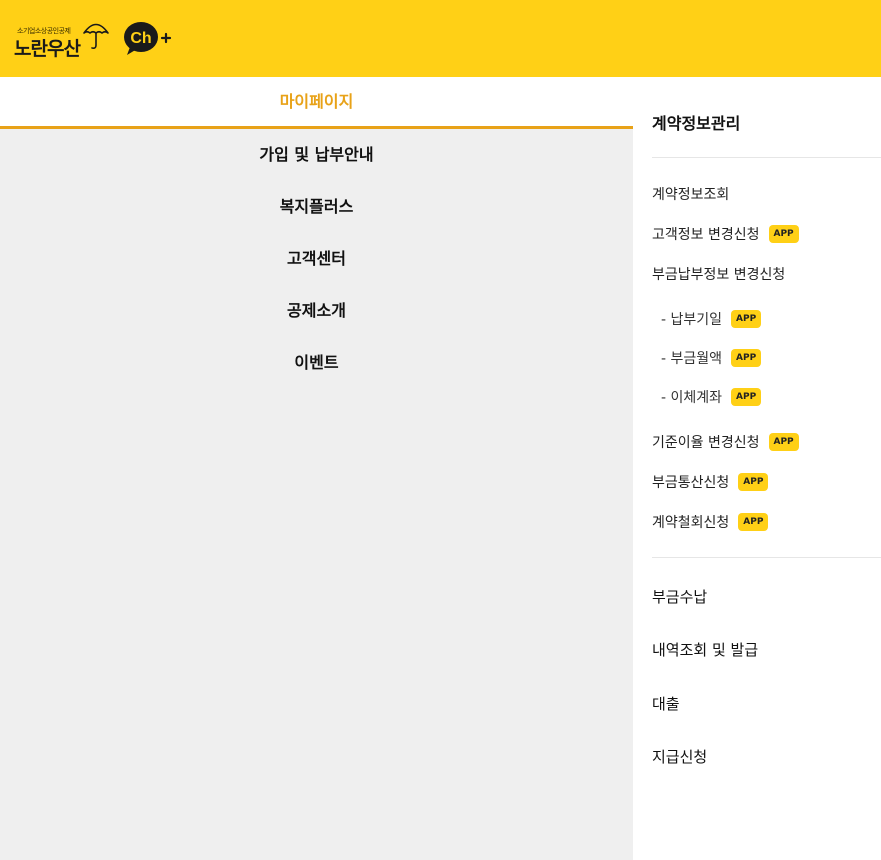  What do you see at coordinates (316, 155) in the screenshot?
I see `nav-item-join-payment-guide: 가입 및 납부안내` at bounding box center [316, 155].